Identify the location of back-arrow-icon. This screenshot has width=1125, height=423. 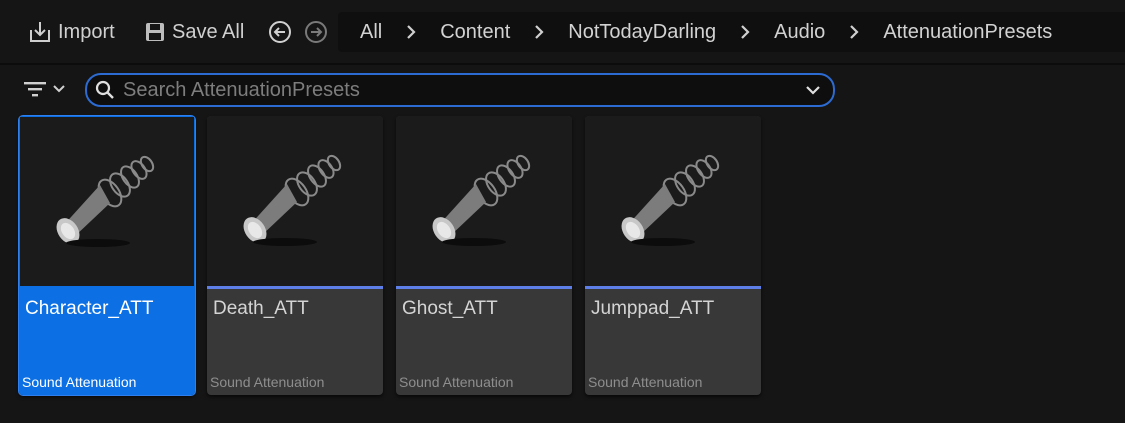
(280, 32).